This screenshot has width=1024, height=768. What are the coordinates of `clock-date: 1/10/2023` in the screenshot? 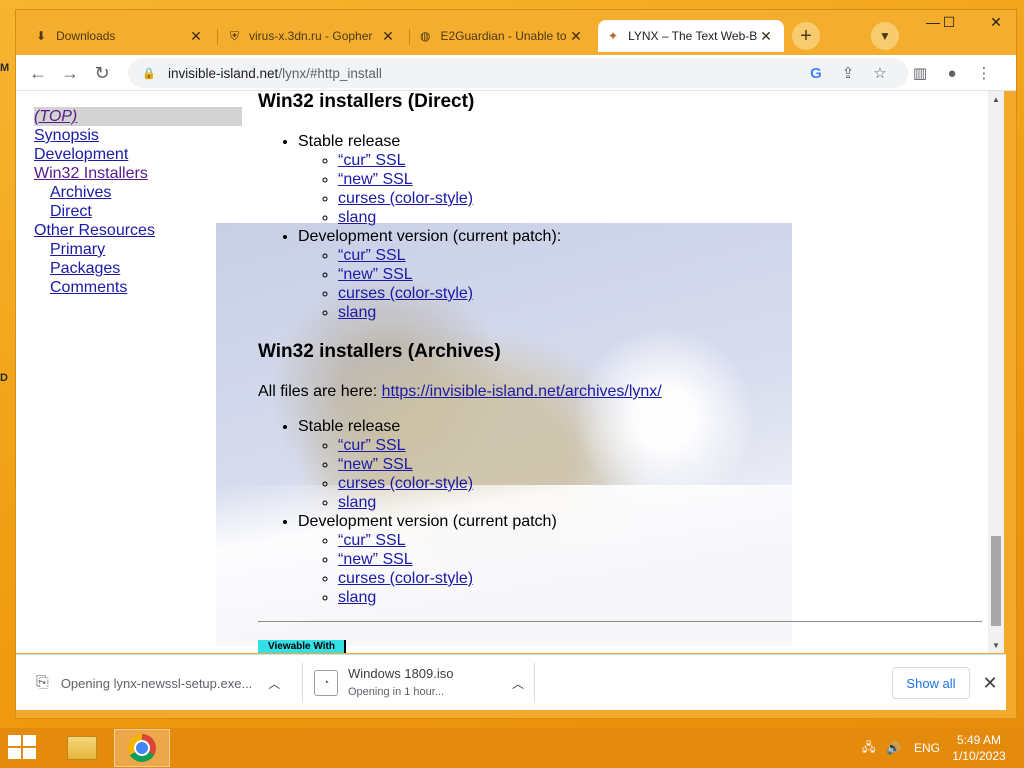 It's located at (979, 756).